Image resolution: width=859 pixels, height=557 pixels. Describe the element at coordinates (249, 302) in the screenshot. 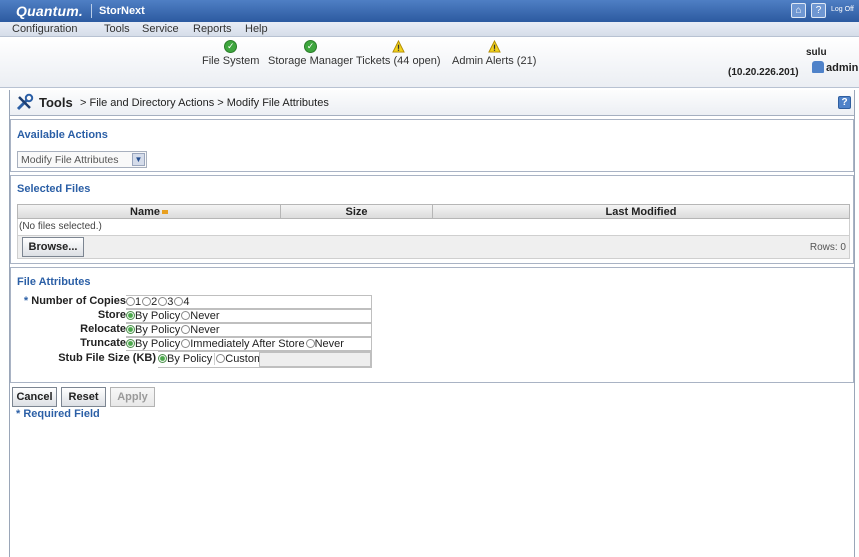

I see `copies-field: 1234` at that location.